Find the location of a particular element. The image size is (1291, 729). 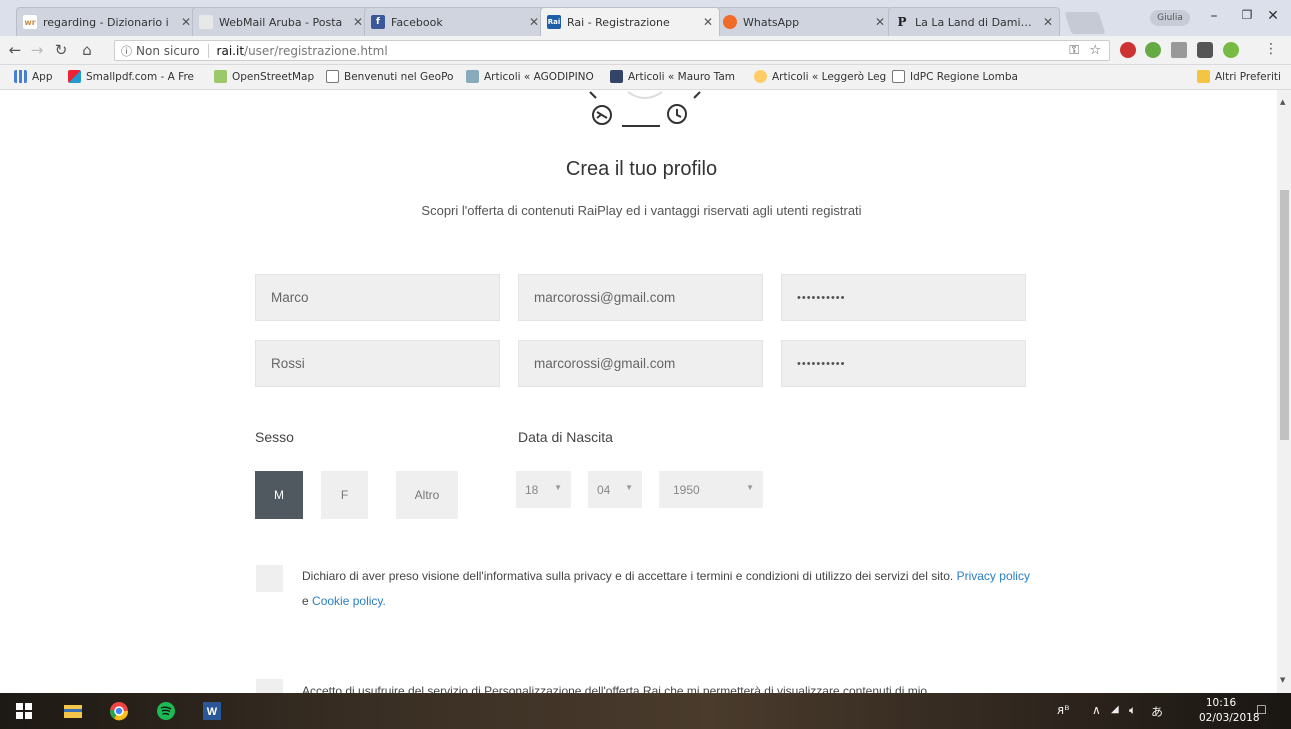

home-icon: ⌂ is located at coordinates (87, 50).